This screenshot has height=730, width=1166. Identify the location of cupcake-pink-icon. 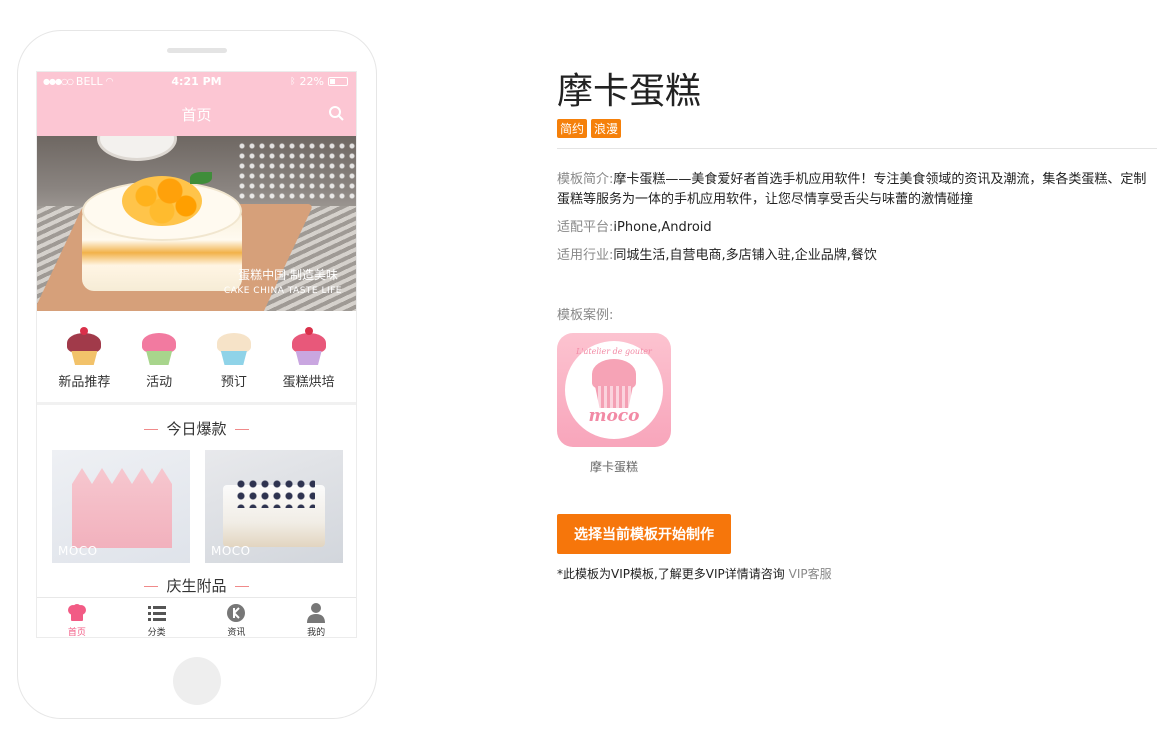
(159, 348).